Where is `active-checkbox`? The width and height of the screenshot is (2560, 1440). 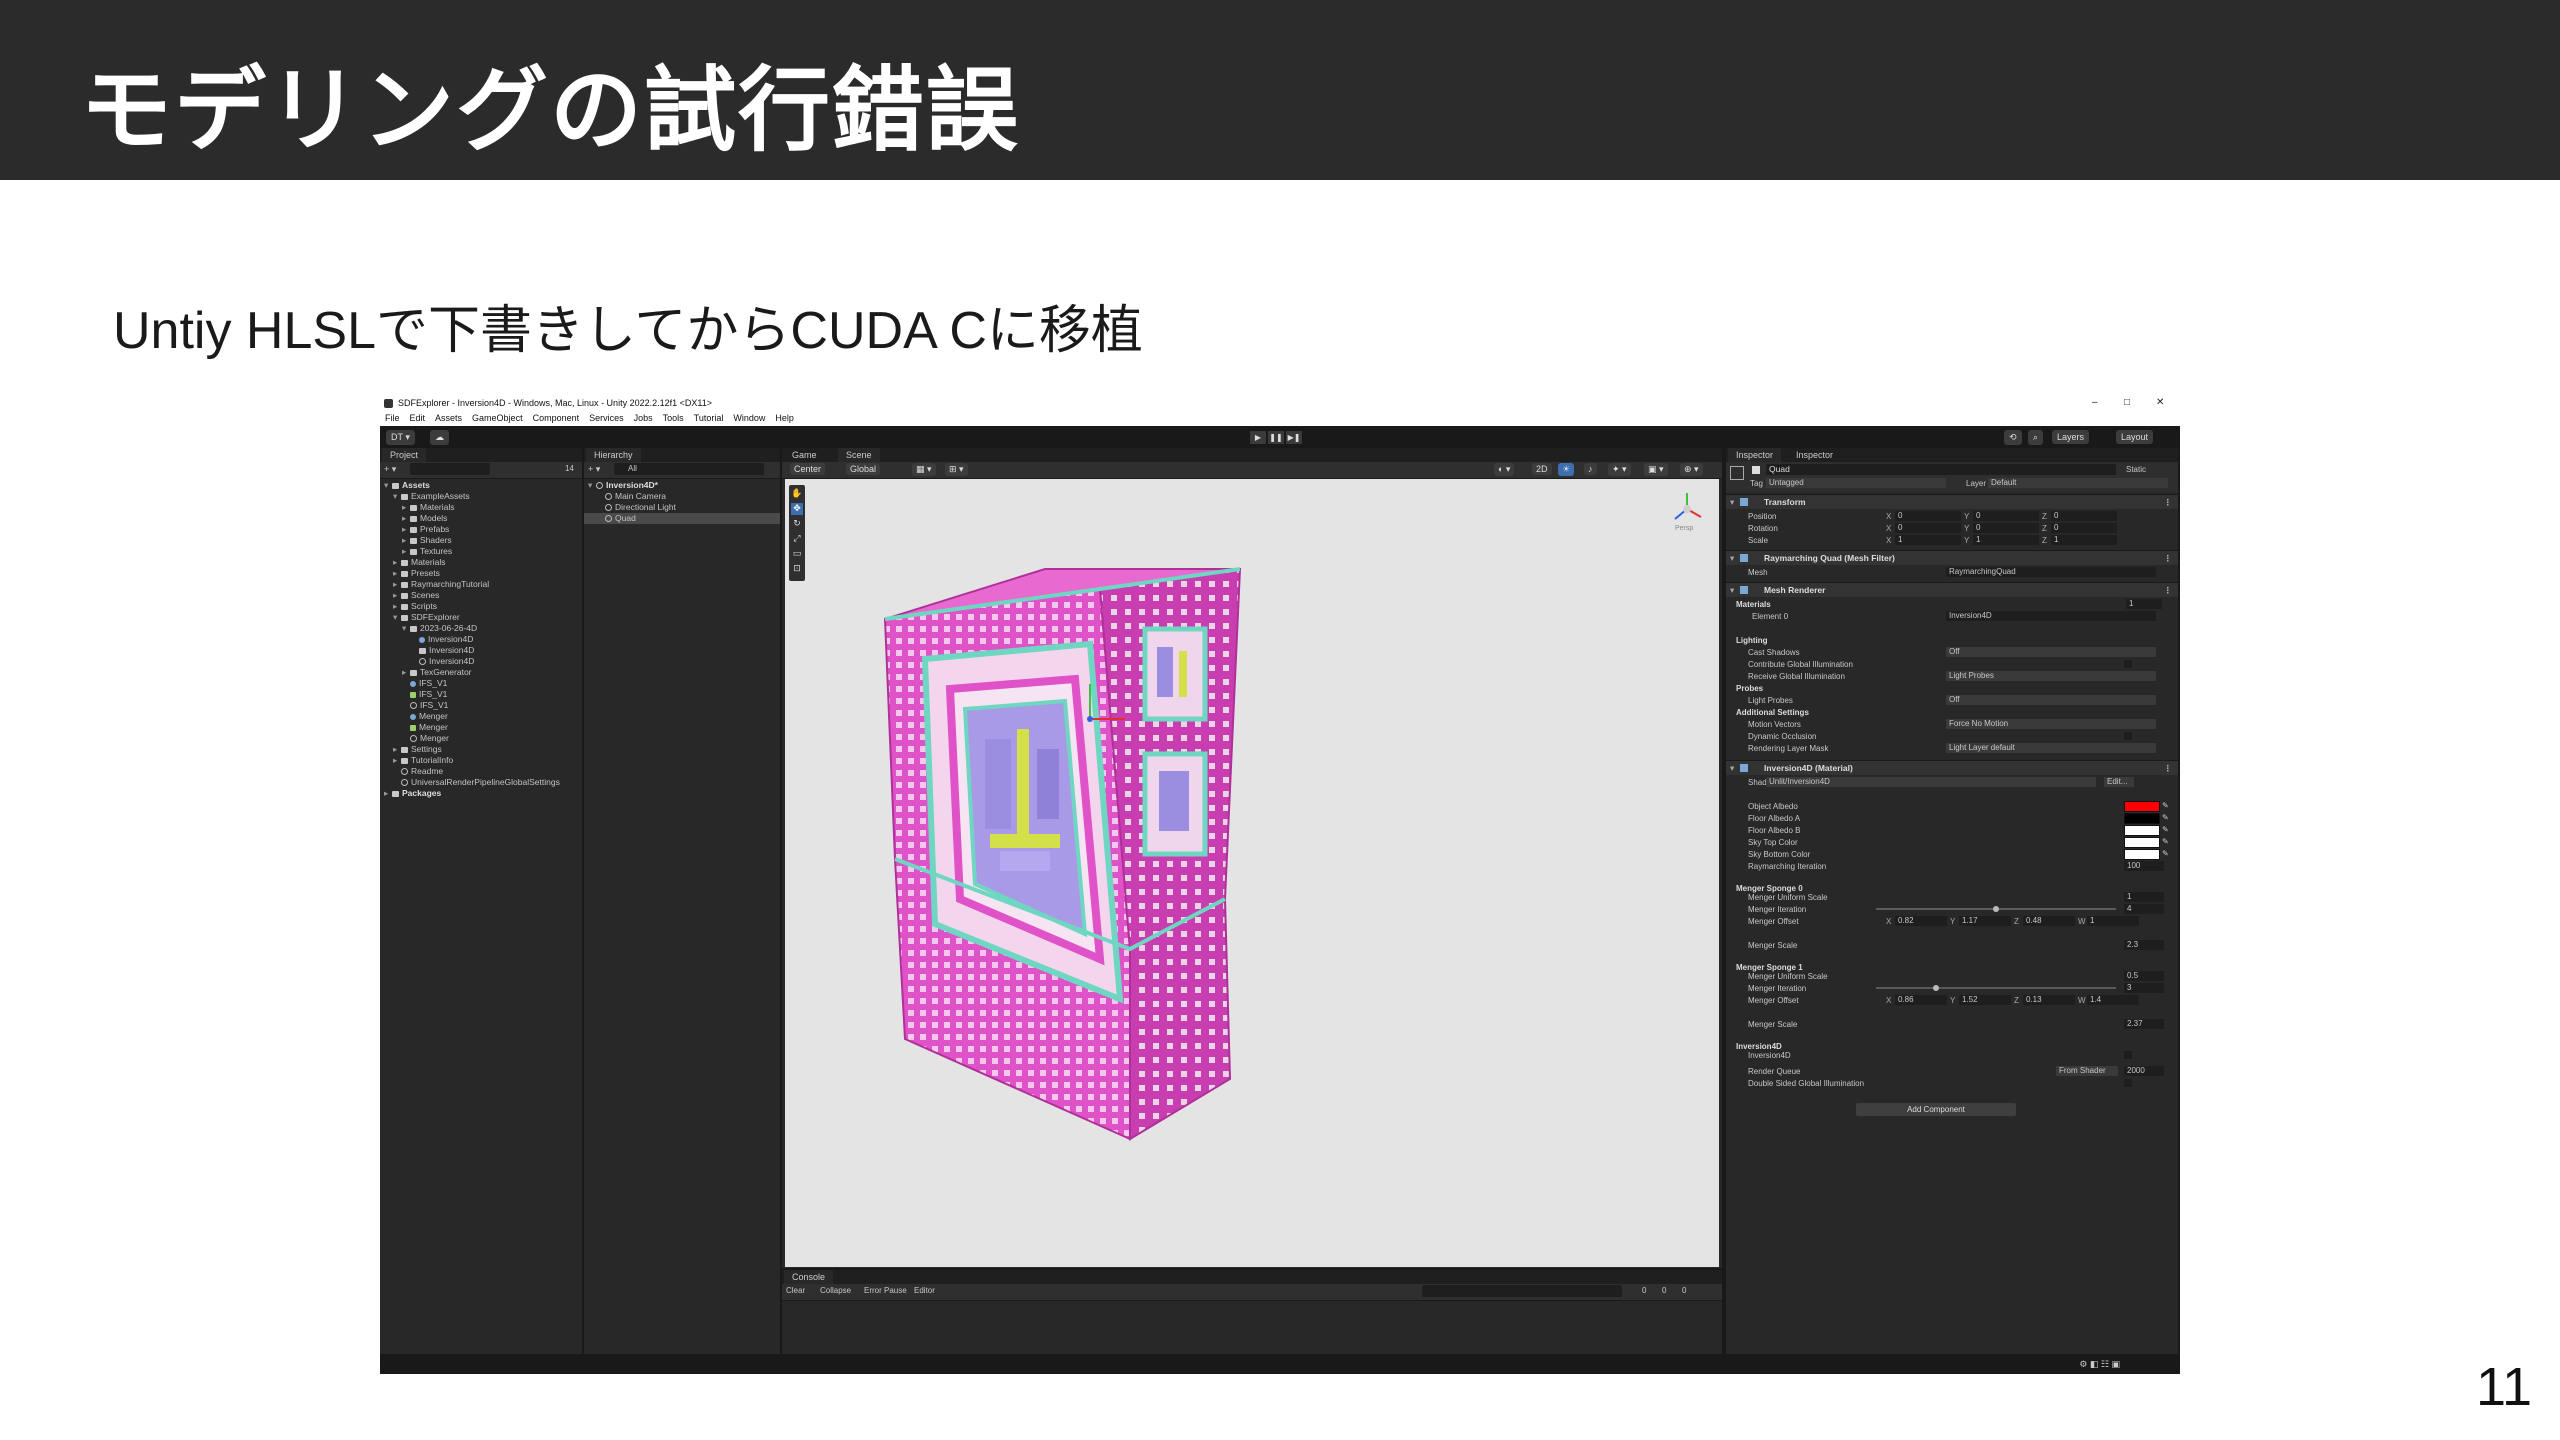 active-checkbox is located at coordinates (1756, 470).